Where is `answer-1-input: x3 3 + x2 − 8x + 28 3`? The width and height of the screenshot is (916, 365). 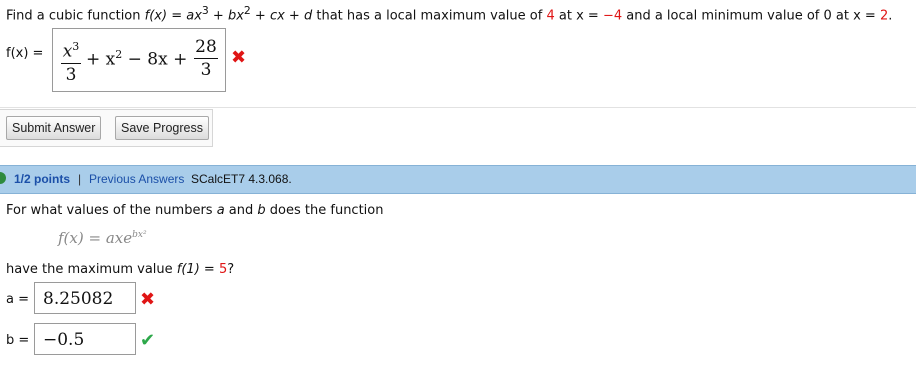 answer-1-input: x3 3 + x2 − 8x + 28 3 is located at coordinates (139, 60).